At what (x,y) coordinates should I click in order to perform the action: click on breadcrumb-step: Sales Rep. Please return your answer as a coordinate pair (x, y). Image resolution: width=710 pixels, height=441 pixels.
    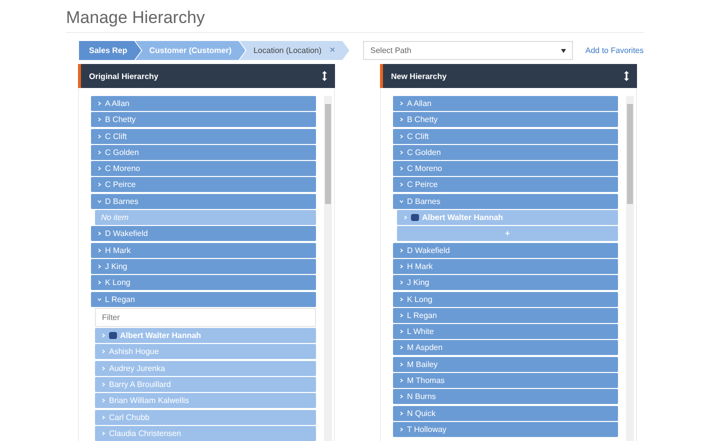
    Looking at the image, I should click on (110, 50).